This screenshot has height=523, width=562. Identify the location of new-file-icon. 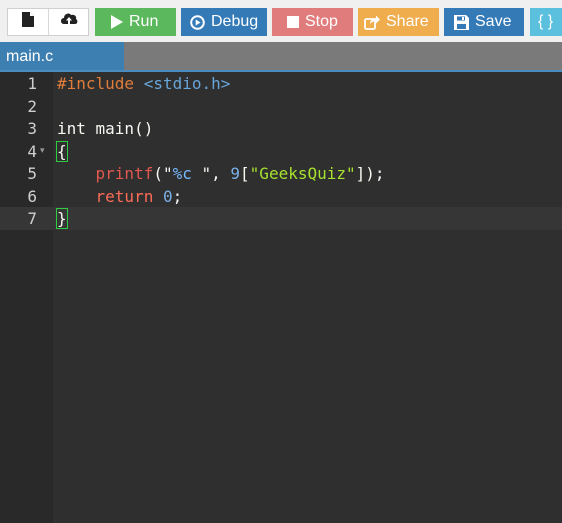
(28, 22).